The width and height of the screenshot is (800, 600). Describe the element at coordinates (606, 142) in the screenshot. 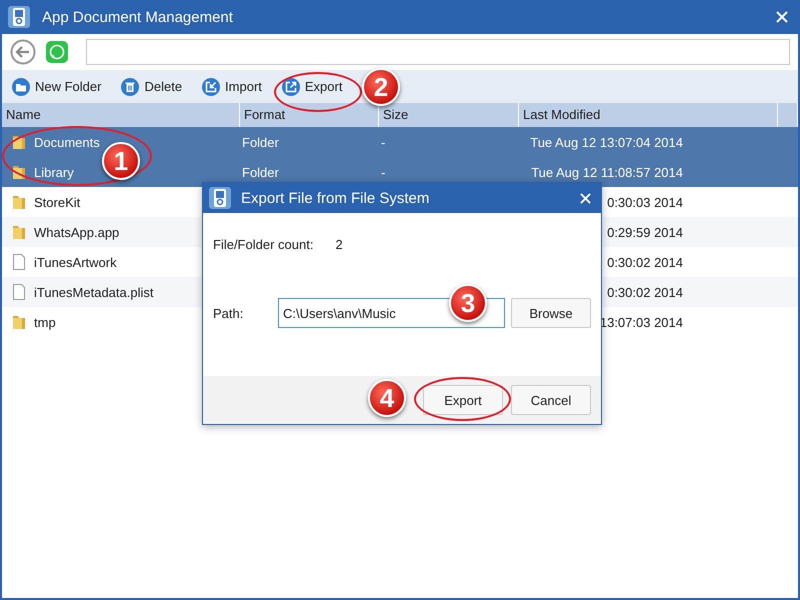

I see `table-cell: Tue Aug 12 13:07:04 2014` at that location.